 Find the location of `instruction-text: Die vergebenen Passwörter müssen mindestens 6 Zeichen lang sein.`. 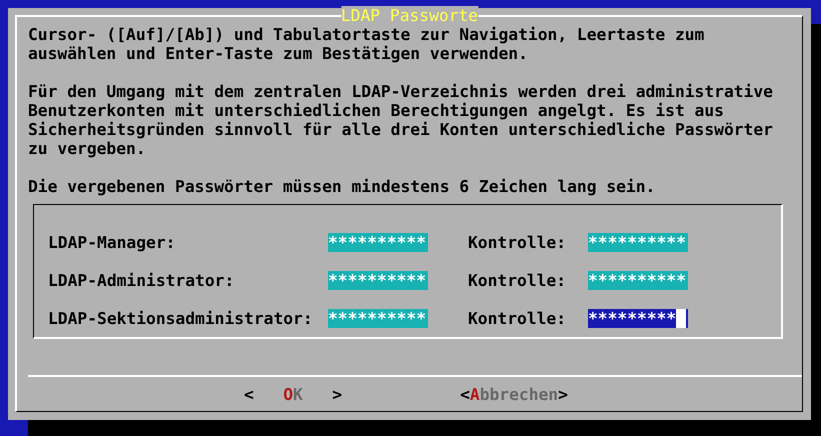

instruction-text: Die vergebenen Passwörter müssen mindestens 6 Zeichen lang sein. is located at coordinates (342, 186).